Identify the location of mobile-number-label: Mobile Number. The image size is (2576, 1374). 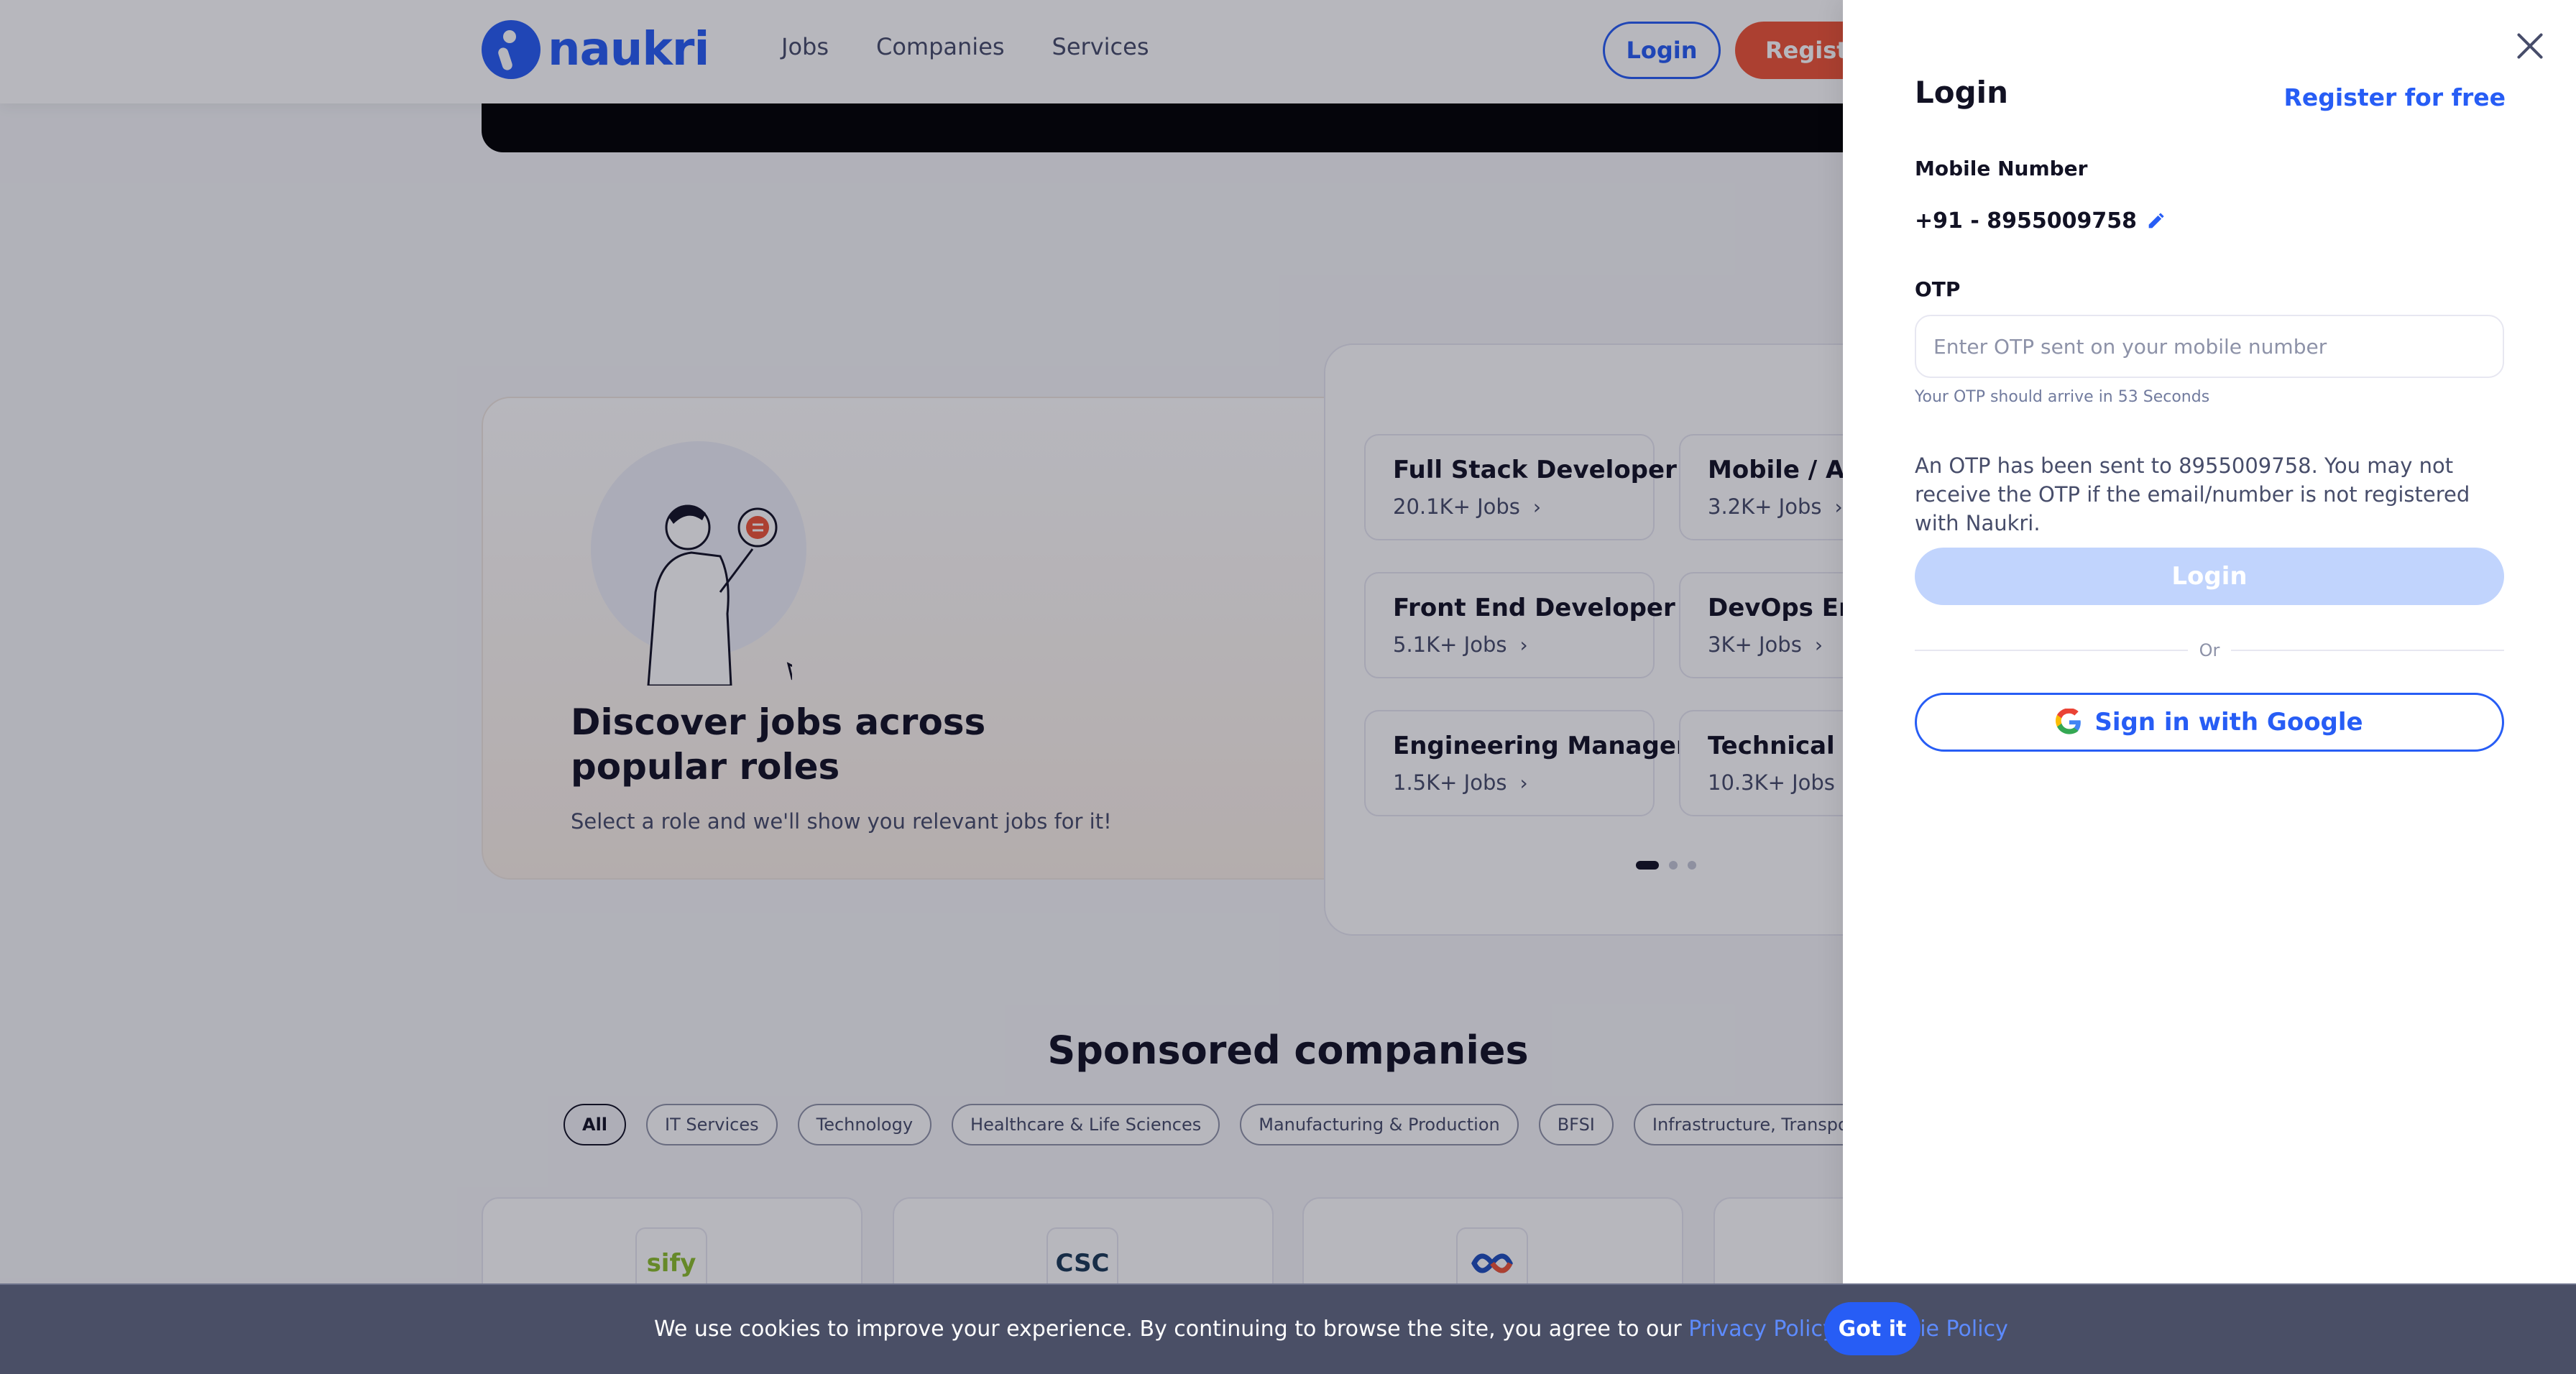
(2001, 168).